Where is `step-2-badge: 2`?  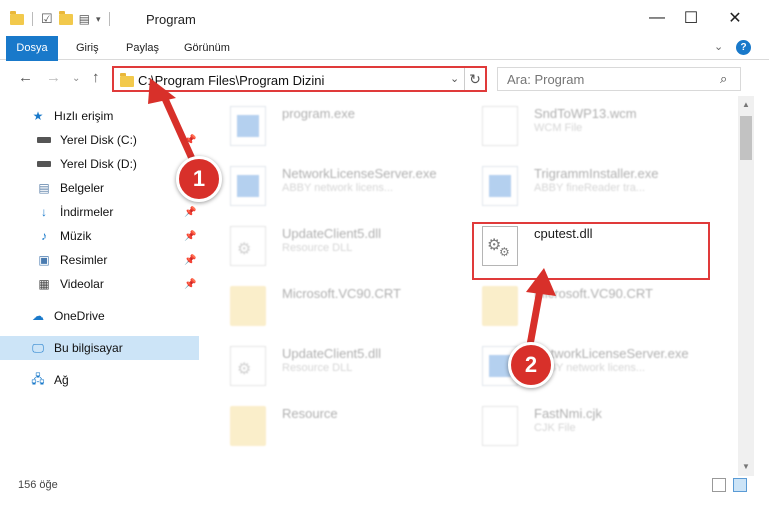
step-2-badge: 2 is located at coordinates (531, 365).